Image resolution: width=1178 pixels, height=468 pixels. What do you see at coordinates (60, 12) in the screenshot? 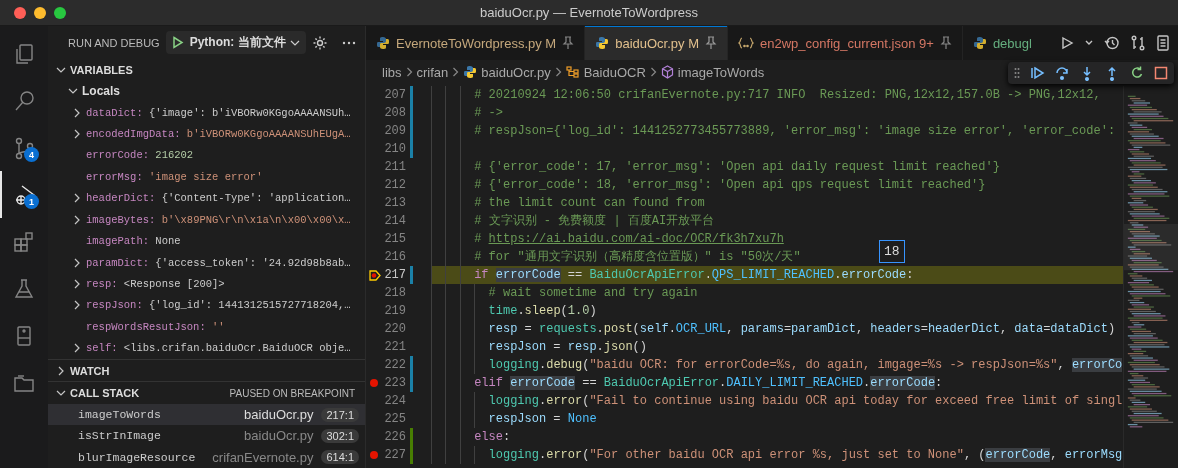
I see `zoom-button` at bounding box center [60, 12].